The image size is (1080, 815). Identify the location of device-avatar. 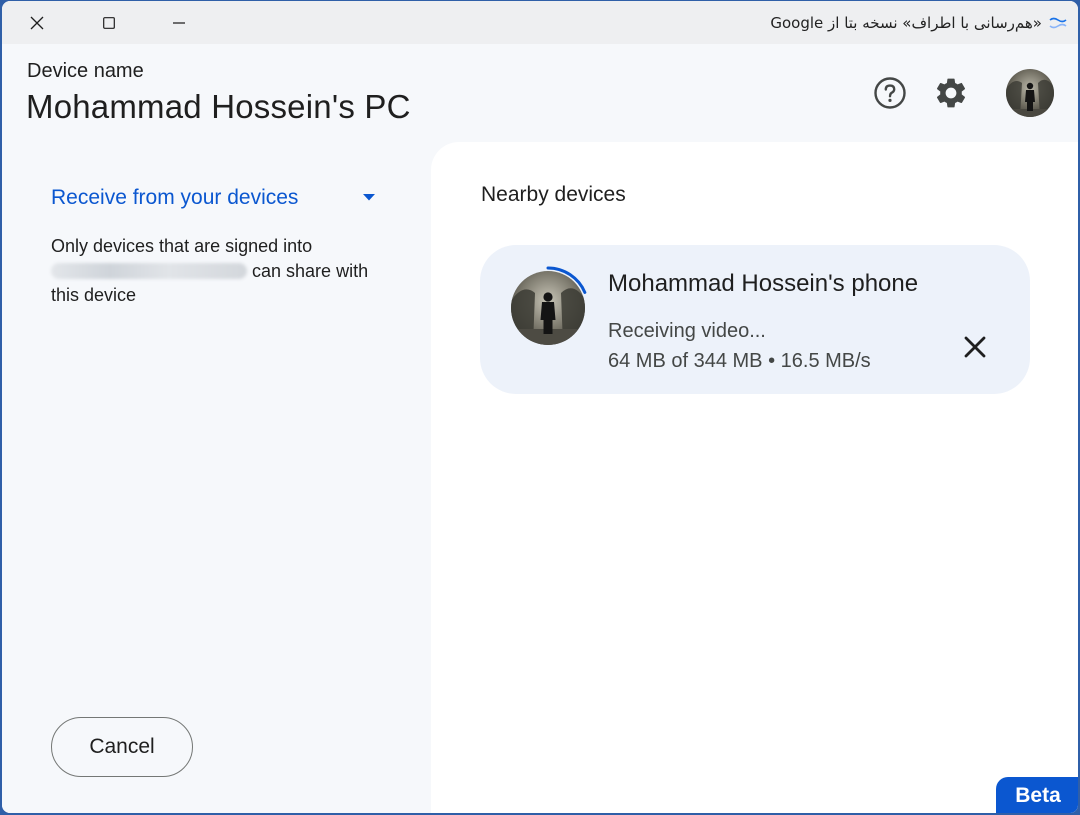
(548, 308).